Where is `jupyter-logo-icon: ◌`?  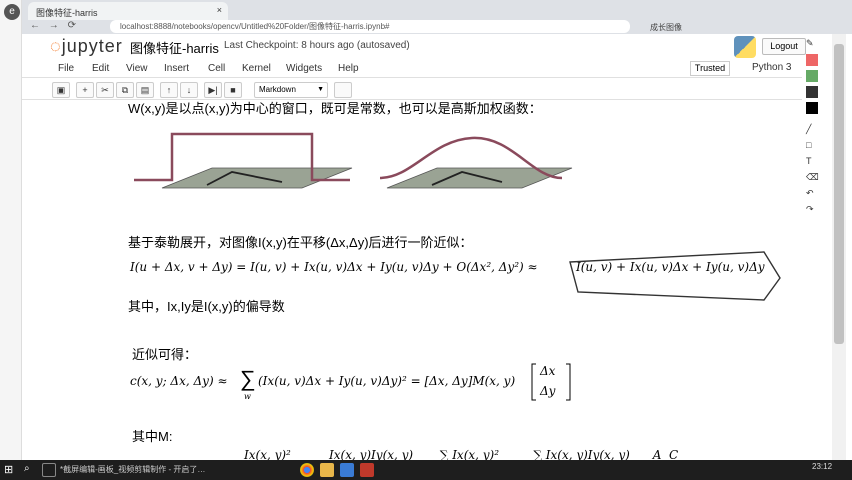 jupyter-logo-icon: ◌ is located at coordinates (56, 46).